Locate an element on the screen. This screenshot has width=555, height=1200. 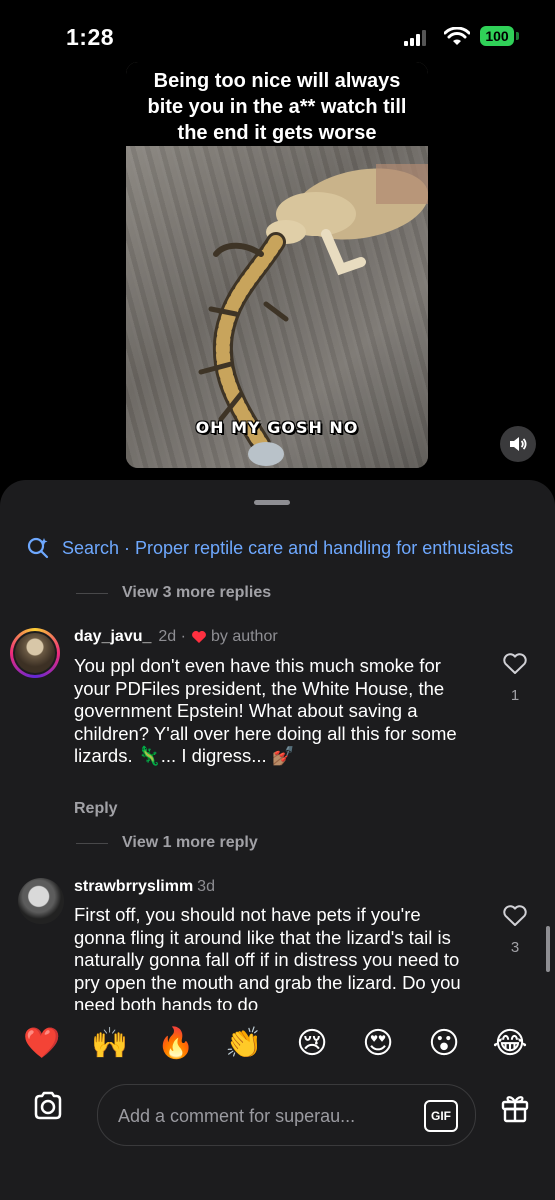
view-more-replies-button: View 3 more replies is located at coordinates (173, 593).